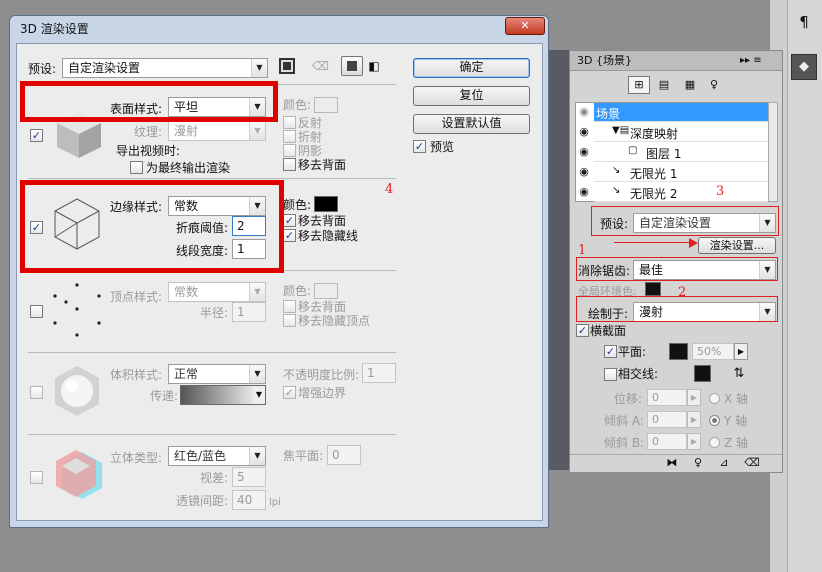 This screenshot has width=822, height=572. Describe the element at coordinates (214, 313) in the screenshot. I see `vertex-radius-label: 半径:` at that location.